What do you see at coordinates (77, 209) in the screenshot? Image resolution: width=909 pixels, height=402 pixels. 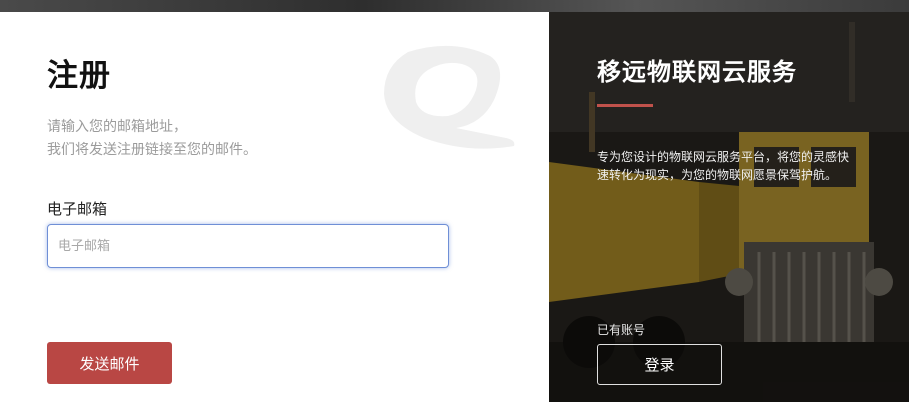 I see `email-label: 电子邮箱` at bounding box center [77, 209].